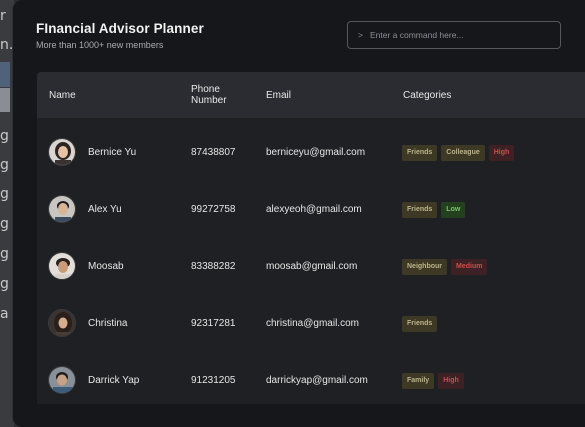  What do you see at coordinates (112, 152) in the screenshot?
I see `contact-name: Bernice Yu` at bounding box center [112, 152].